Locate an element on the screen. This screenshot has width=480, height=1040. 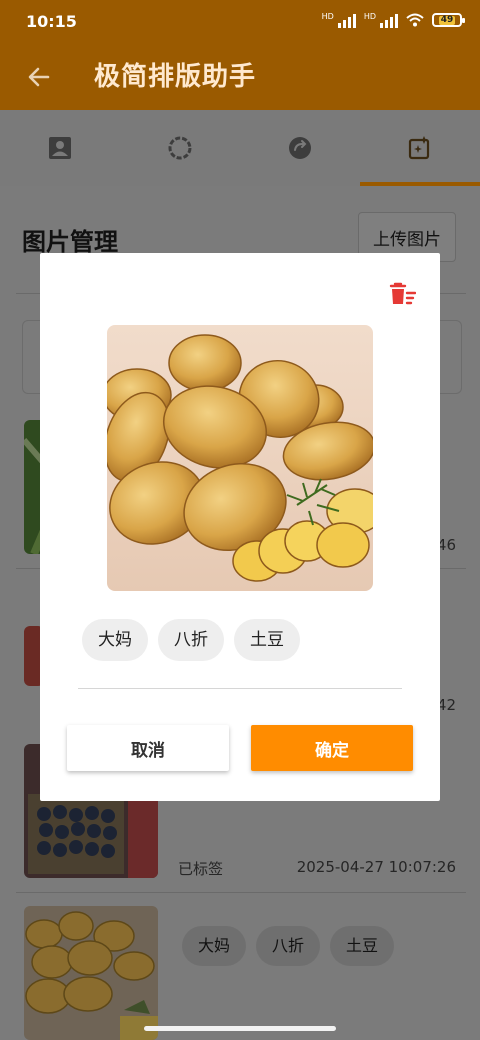
dialog-tags: 大妈 八折 土豆 is located at coordinates (191, 640).